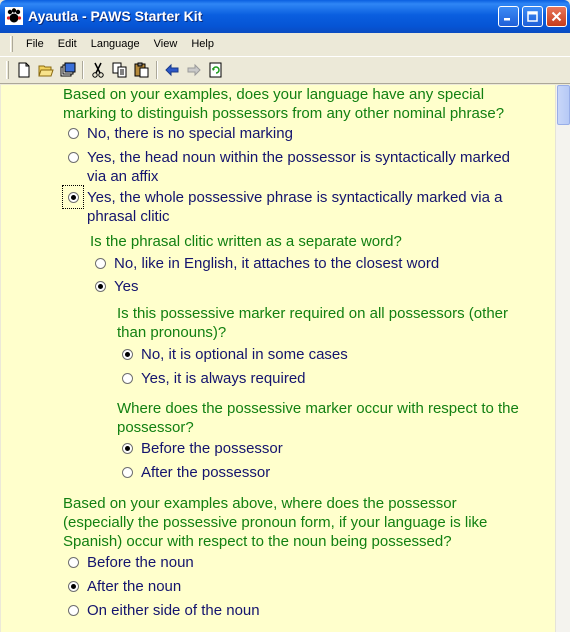 This screenshot has width=570, height=632. Describe the element at coordinates (73, 586) in the screenshot. I see `radio-after-noun` at that location.